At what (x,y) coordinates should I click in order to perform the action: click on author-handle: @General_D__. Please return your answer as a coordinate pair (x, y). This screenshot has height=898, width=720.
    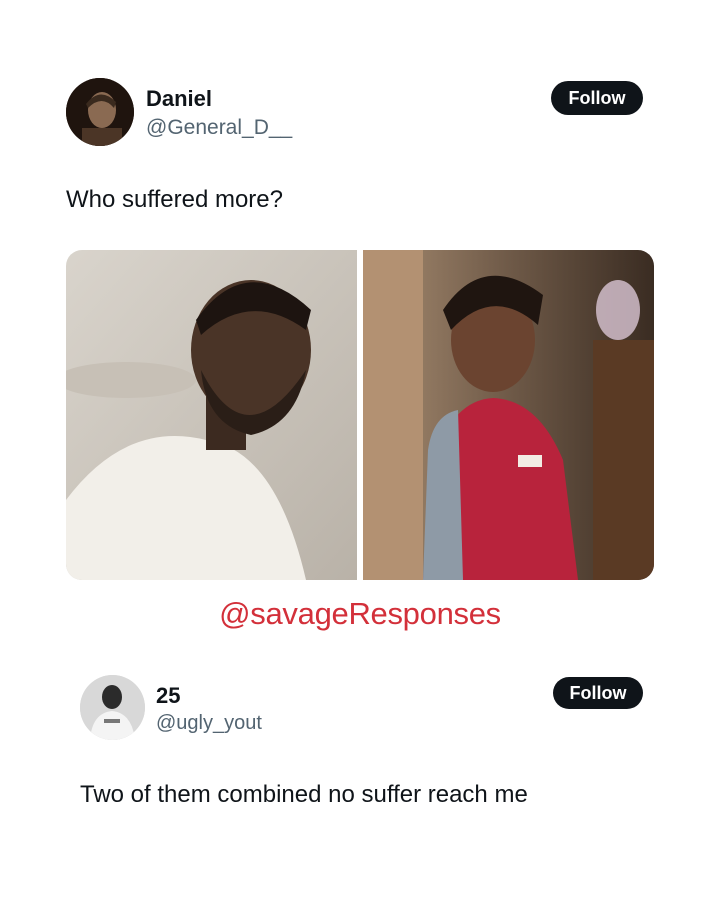
    Looking at the image, I should click on (219, 128).